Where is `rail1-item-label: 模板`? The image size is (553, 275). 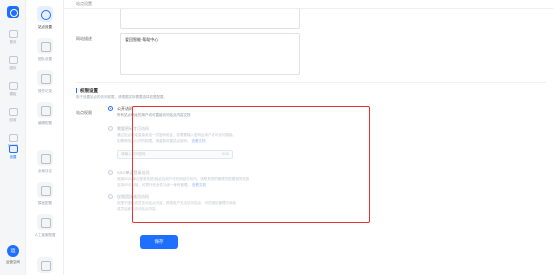 rail1-item-label: 模板 is located at coordinates (13, 94).